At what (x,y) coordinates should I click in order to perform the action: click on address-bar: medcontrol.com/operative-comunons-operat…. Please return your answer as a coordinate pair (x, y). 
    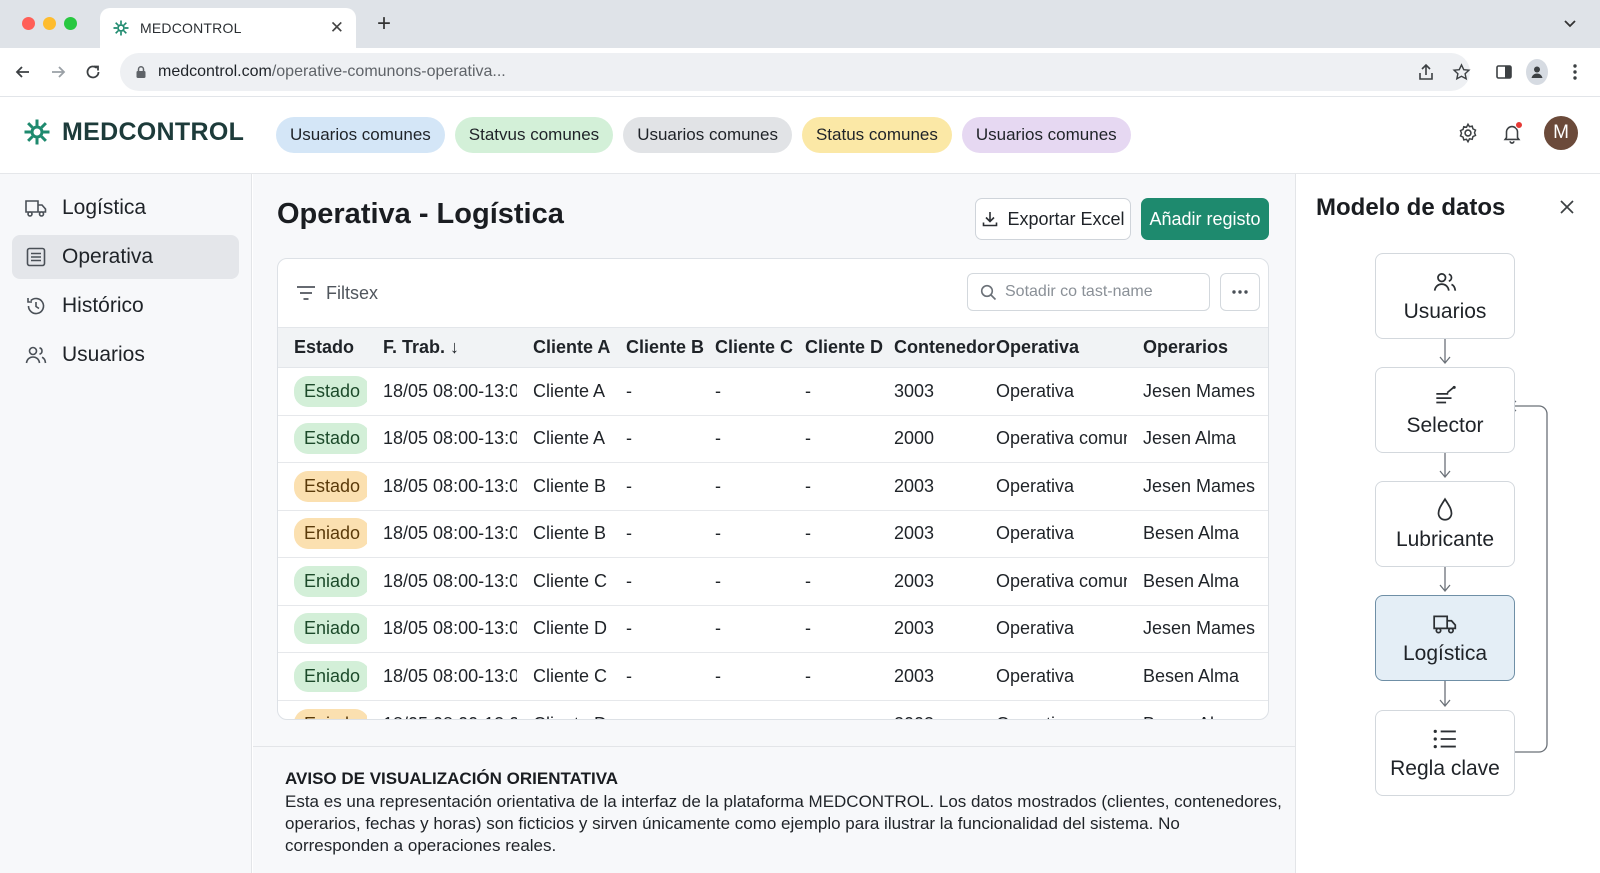
    Looking at the image, I should click on (795, 72).